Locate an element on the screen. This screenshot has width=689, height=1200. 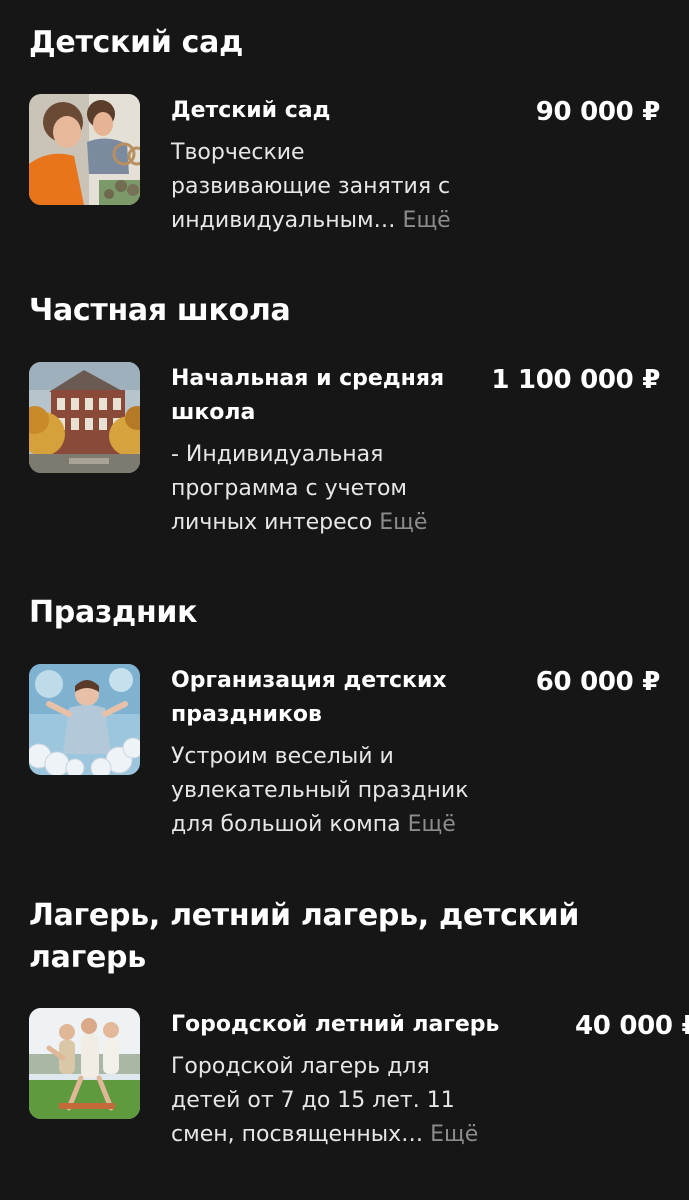
photo-party-girl-icon is located at coordinates (84, 719).